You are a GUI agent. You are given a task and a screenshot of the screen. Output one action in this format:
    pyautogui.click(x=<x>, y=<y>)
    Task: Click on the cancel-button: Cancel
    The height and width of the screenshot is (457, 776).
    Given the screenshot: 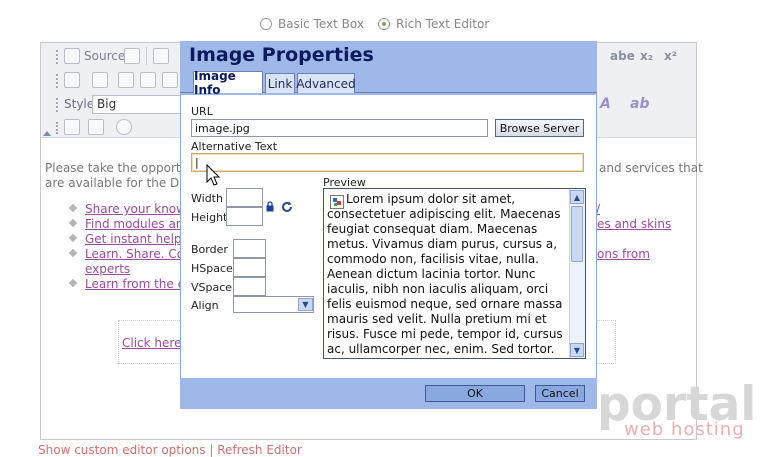 What is the action you would take?
    pyautogui.click(x=560, y=393)
    